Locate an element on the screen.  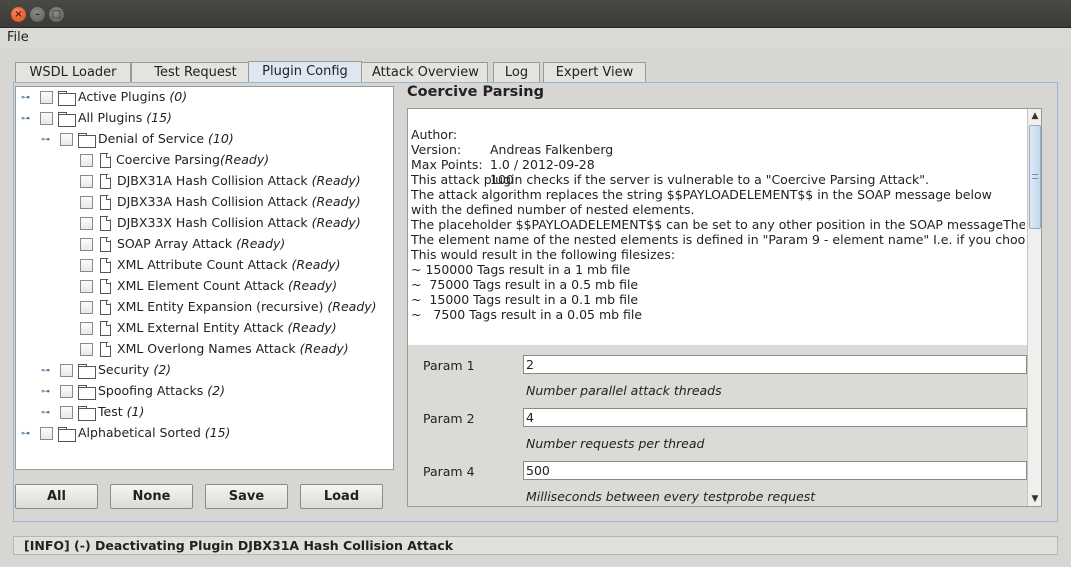
param-label: Param 4 is located at coordinates (449, 471).